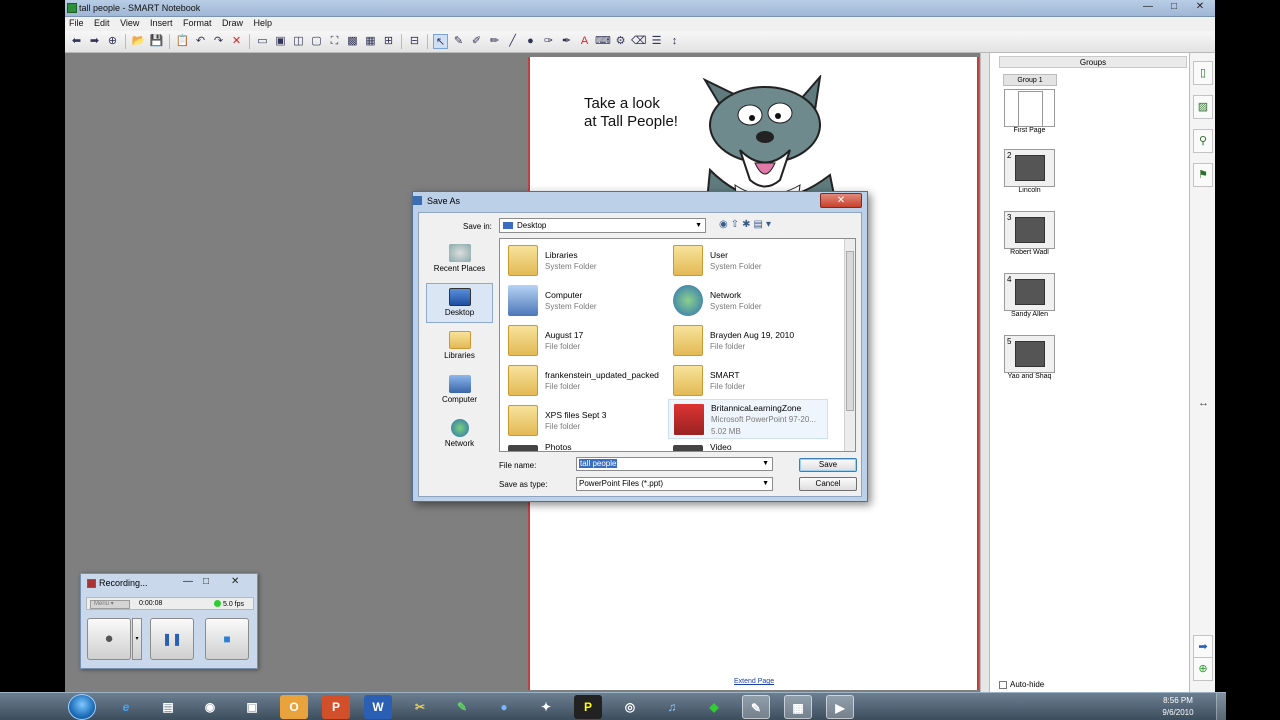 This screenshot has height=720, width=1280. What do you see at coordinates (1203, 175) in the screenshot?
I see `properties-tab-icon: ⚑` at bounding box center [1203, 175].